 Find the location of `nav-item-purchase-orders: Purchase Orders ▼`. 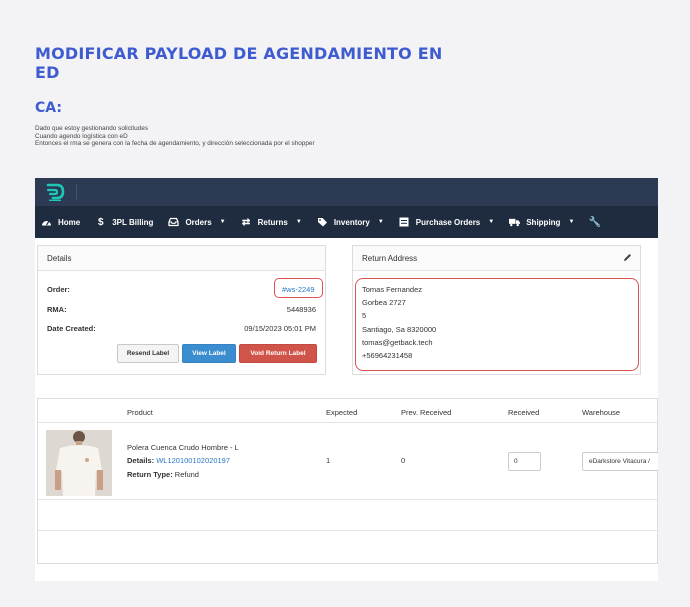

nav-item-purchase-orders: Purchase Orders ▼ is located at coordinates (446, 222).